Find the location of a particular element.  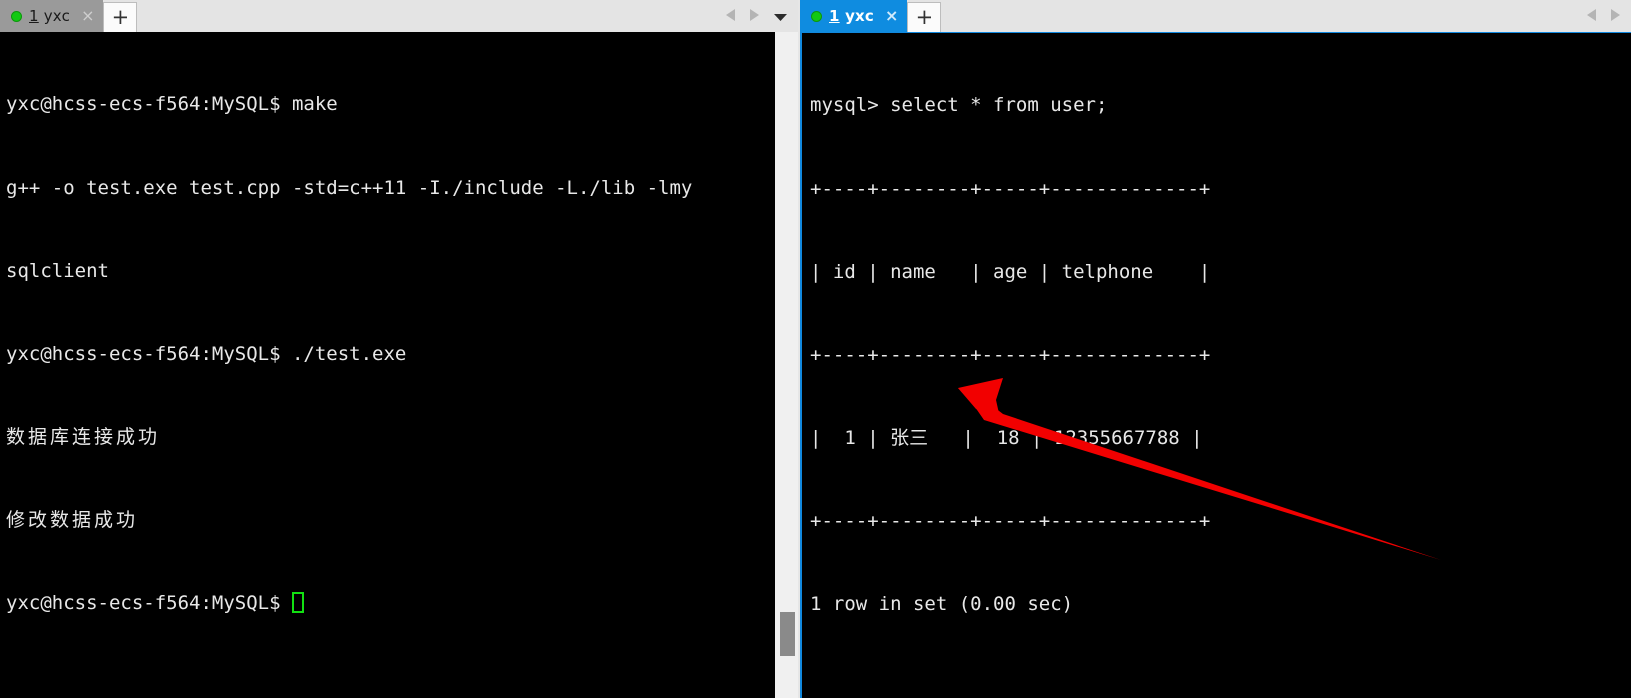

text-cursor is located at coordinates (297, 602).